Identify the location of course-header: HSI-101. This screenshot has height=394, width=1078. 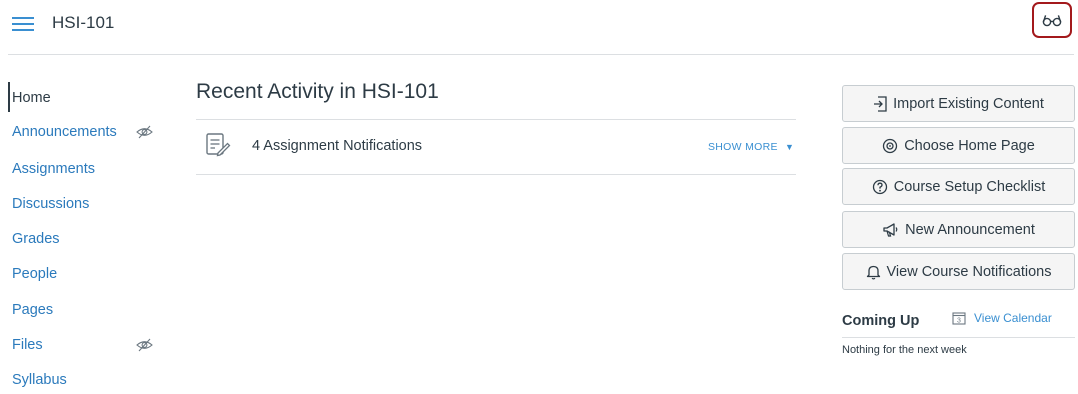
(539, 27).